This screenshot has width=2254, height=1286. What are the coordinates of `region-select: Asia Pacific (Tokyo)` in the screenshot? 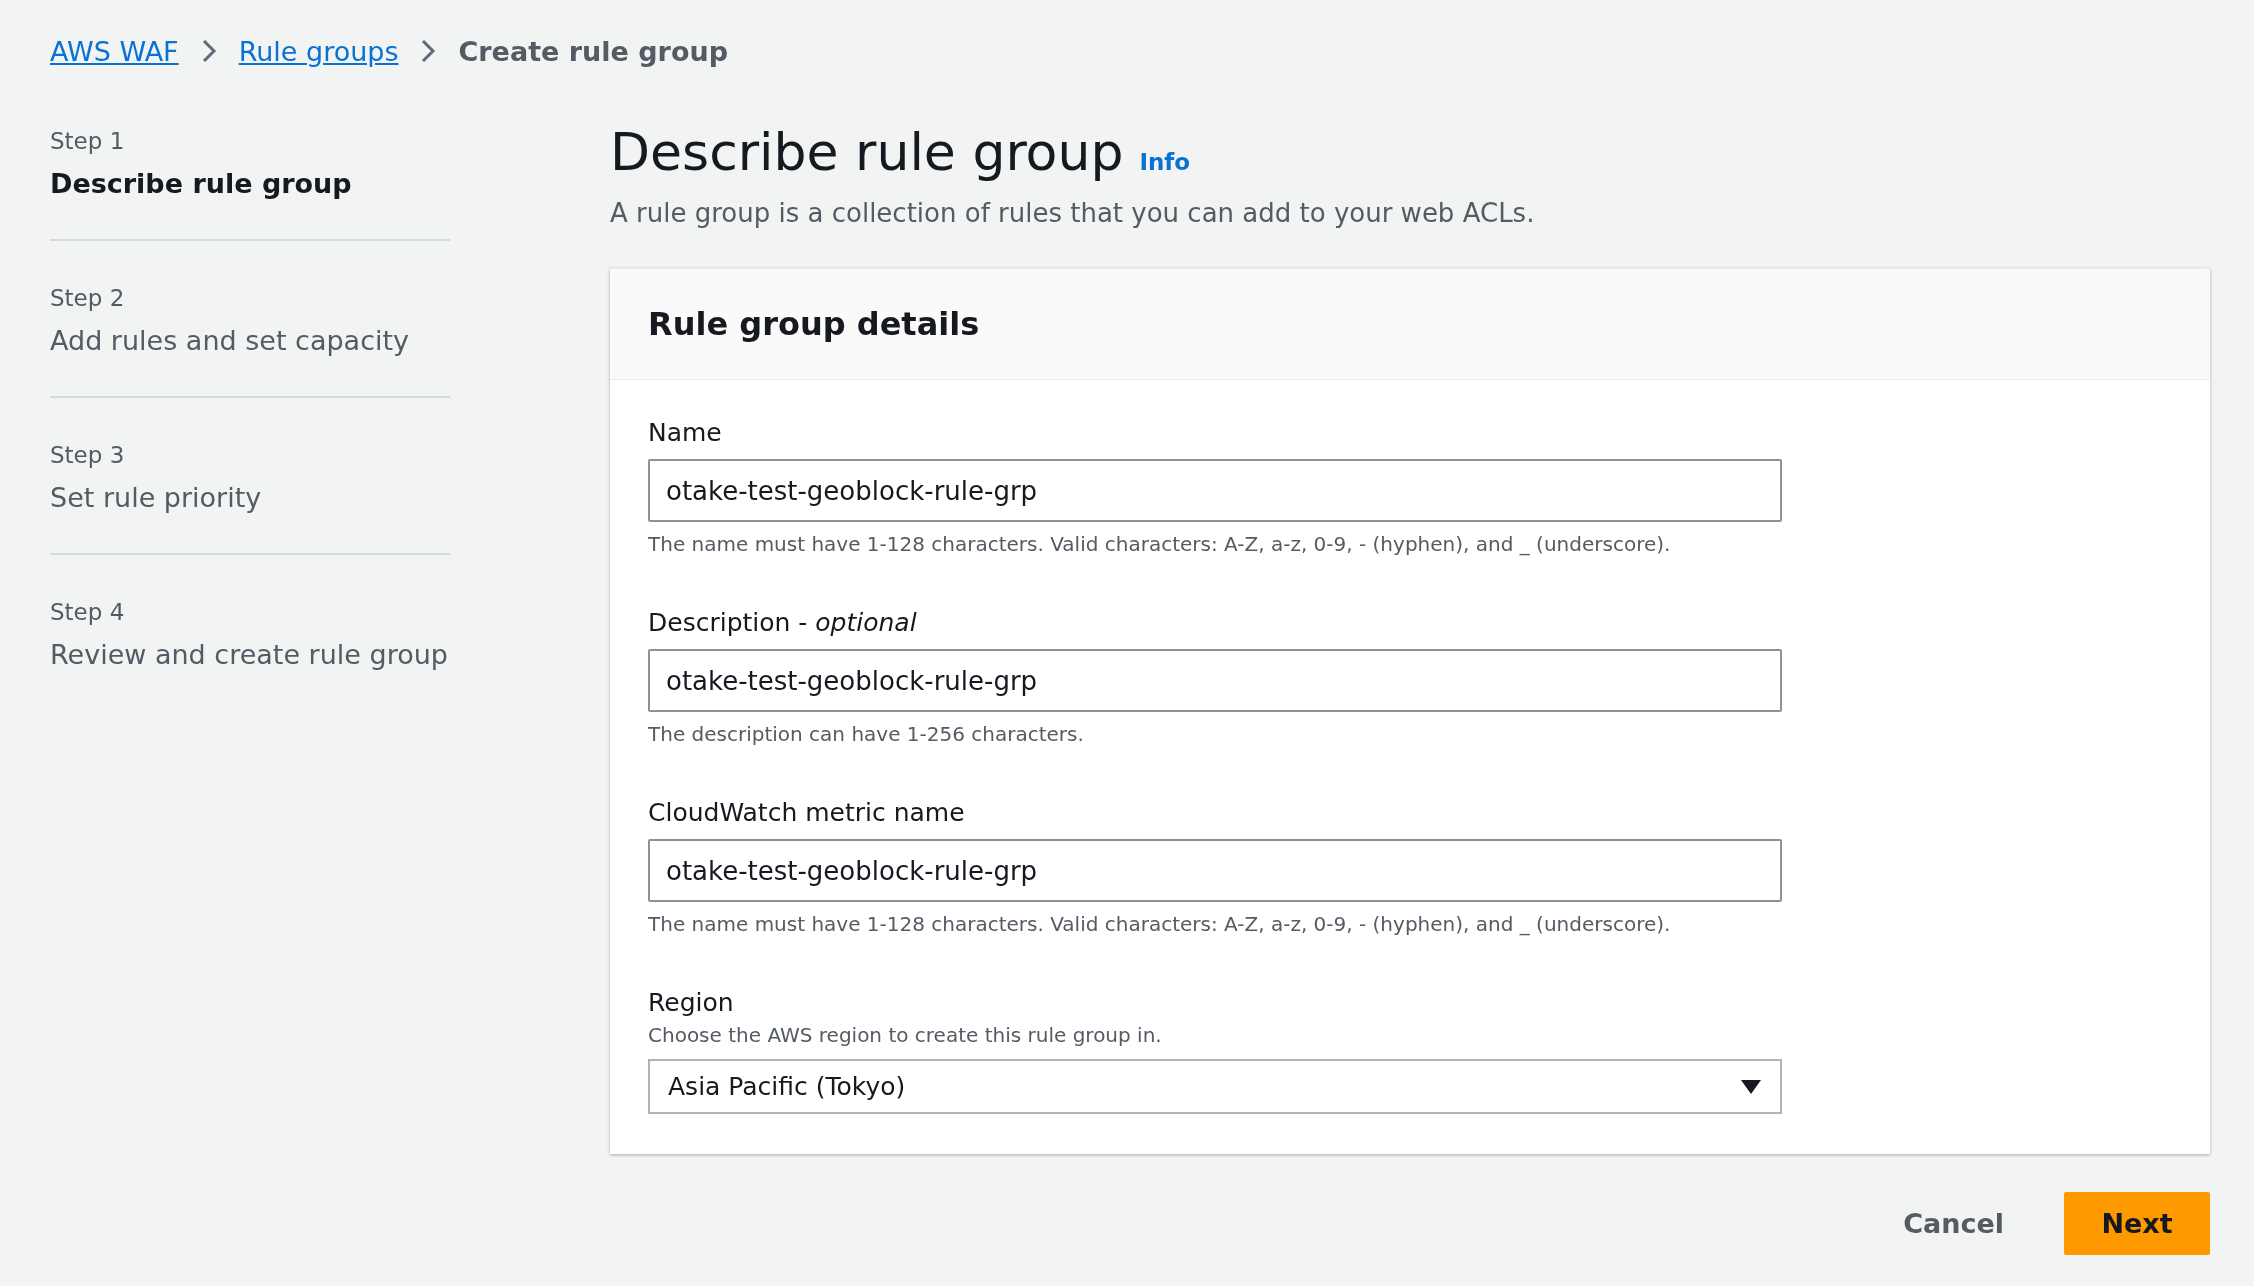 It's located at (1215, 1086).